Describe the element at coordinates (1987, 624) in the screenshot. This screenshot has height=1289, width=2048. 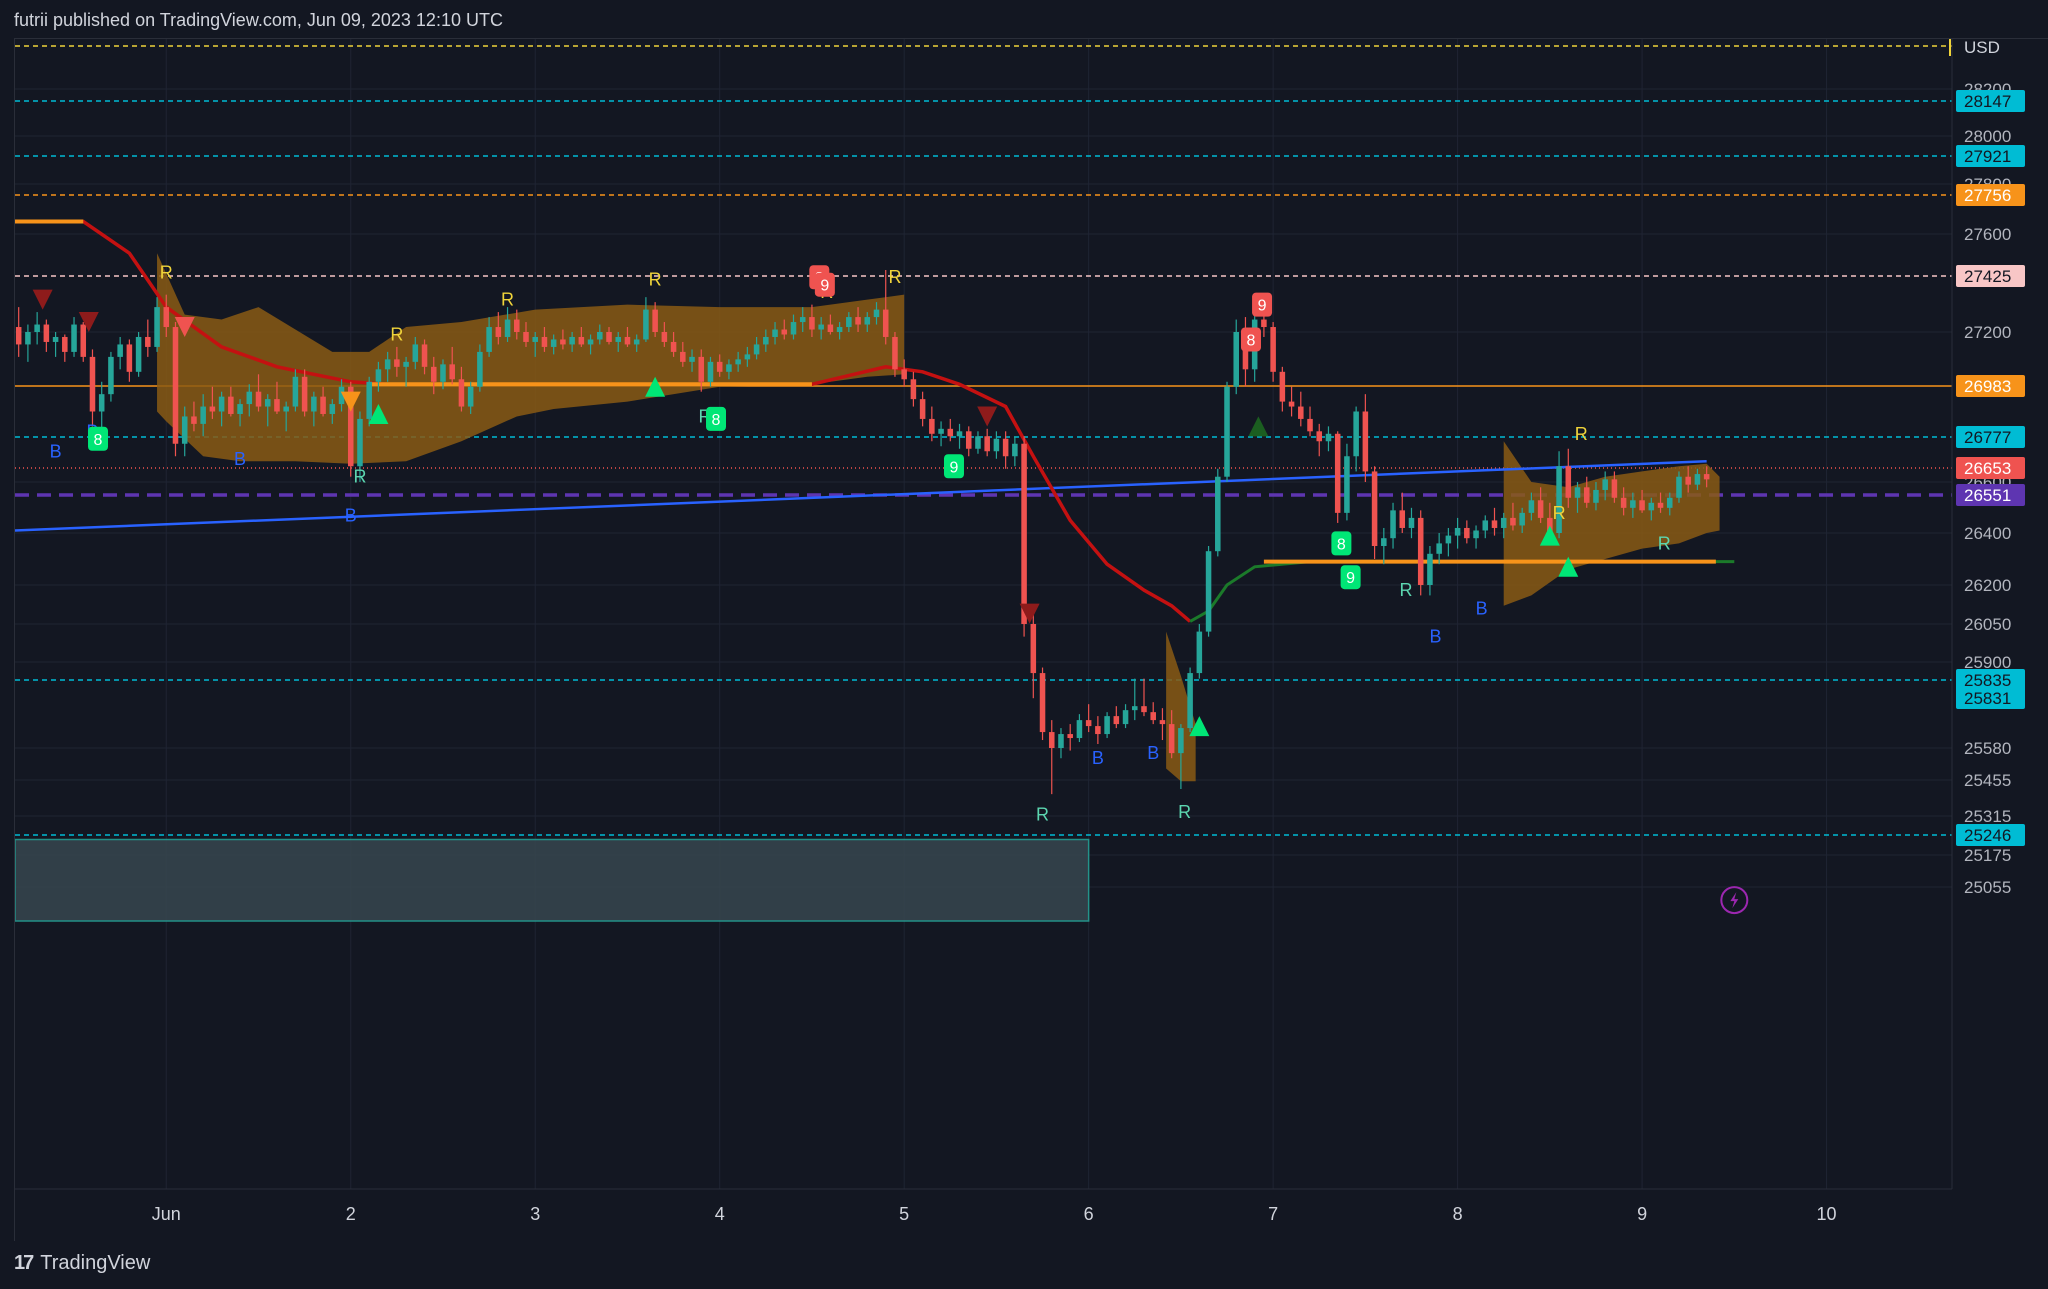
I see `price-tick-label: 26050` at that location.